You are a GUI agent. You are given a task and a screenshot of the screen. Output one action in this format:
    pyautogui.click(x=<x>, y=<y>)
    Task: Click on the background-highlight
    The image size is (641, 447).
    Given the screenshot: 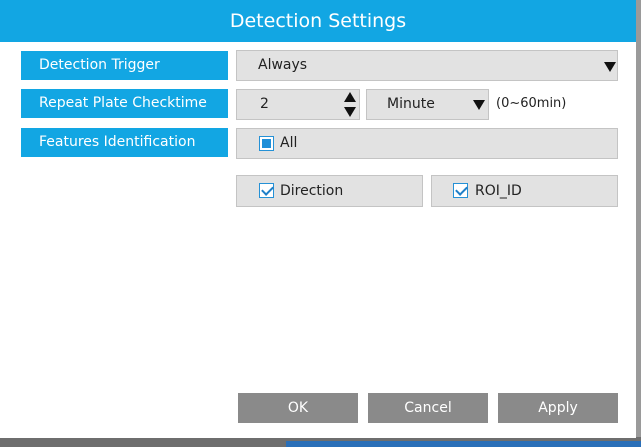 What is the action you would take?
    pyautogui.click(x=463, y=444)
    